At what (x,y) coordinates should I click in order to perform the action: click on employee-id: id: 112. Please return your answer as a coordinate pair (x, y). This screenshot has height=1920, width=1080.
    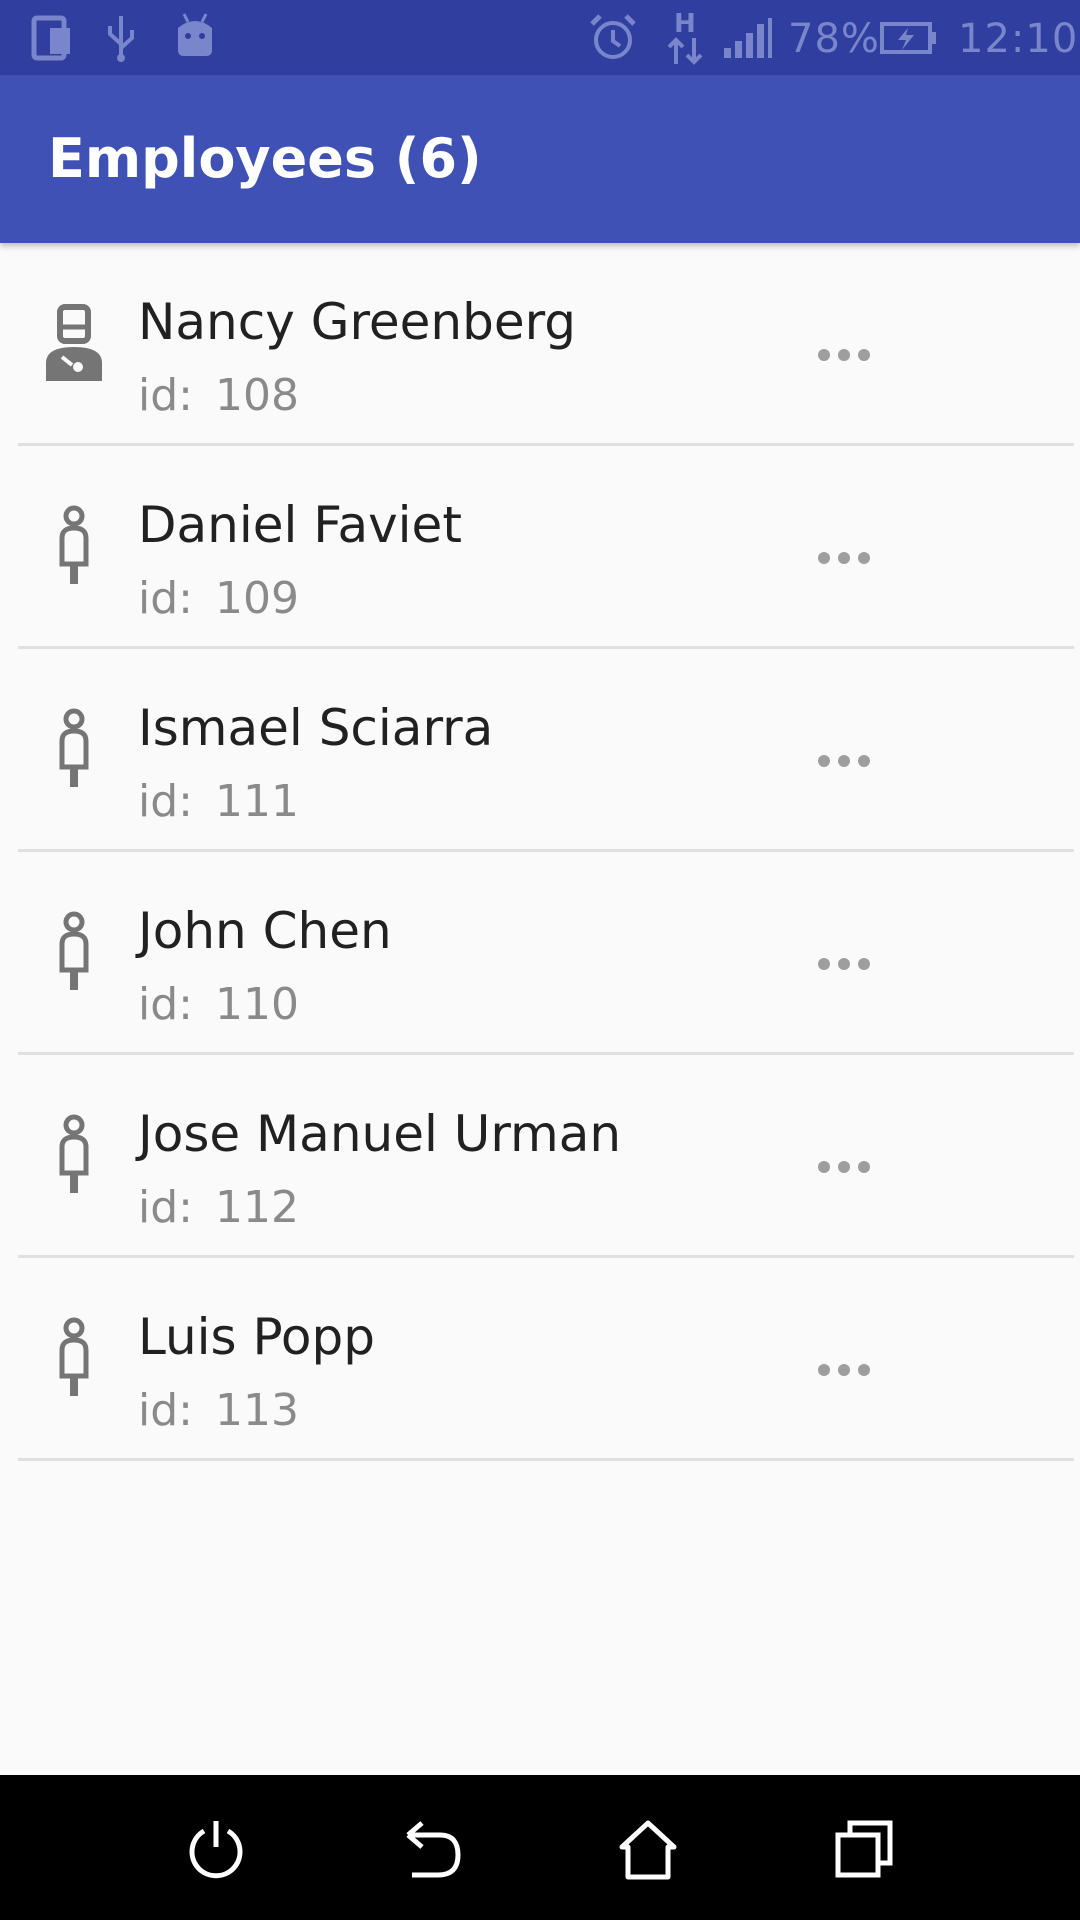
    Looking at the image, I should click on (218, 1208).